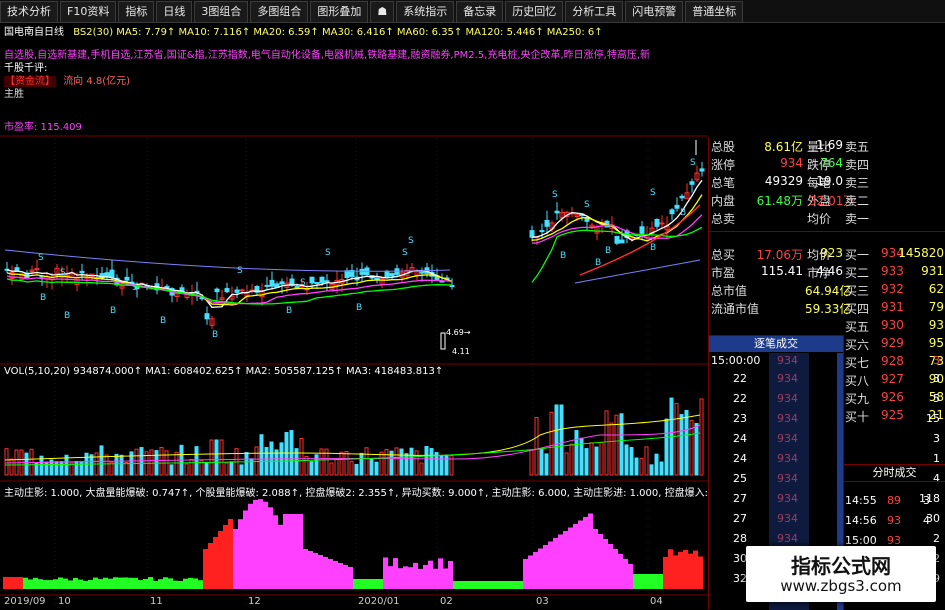  What do you see at coordinates (932, 271) in the screenshot?
I see `buy-level-volume: 931` at bounding box center [932, 271].